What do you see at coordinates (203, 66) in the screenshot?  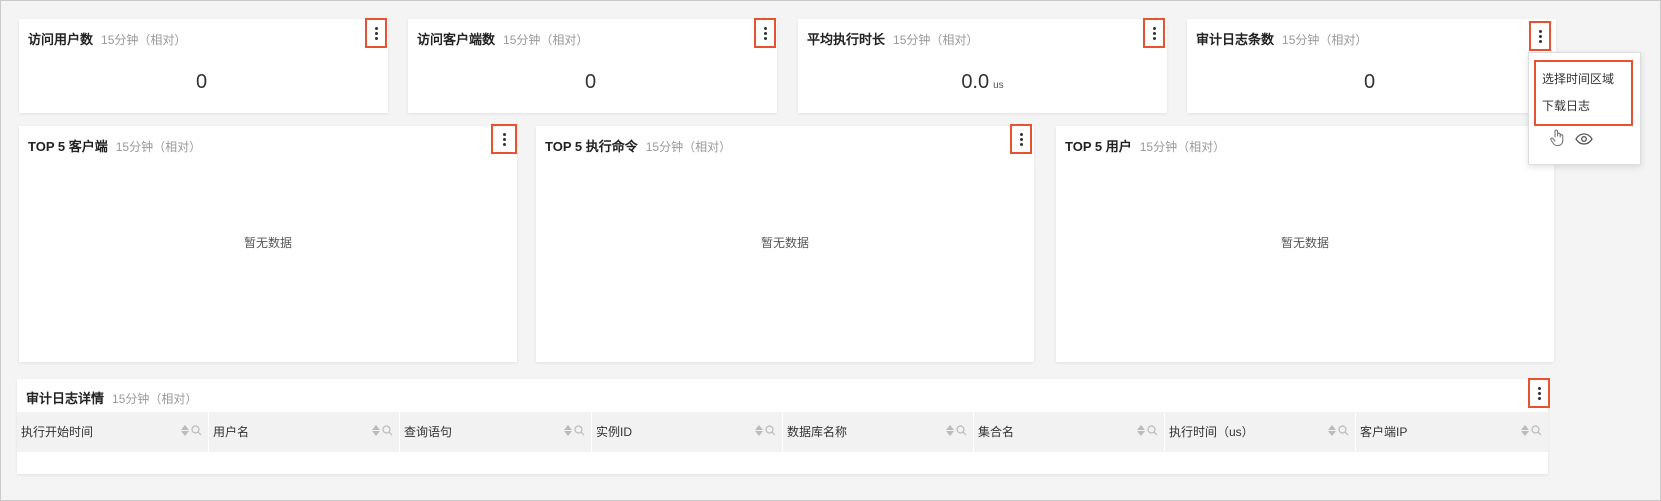 I see `metric-card-users: 访问用户数 15分钟（相对） 0` at bounding box center [203, 66].